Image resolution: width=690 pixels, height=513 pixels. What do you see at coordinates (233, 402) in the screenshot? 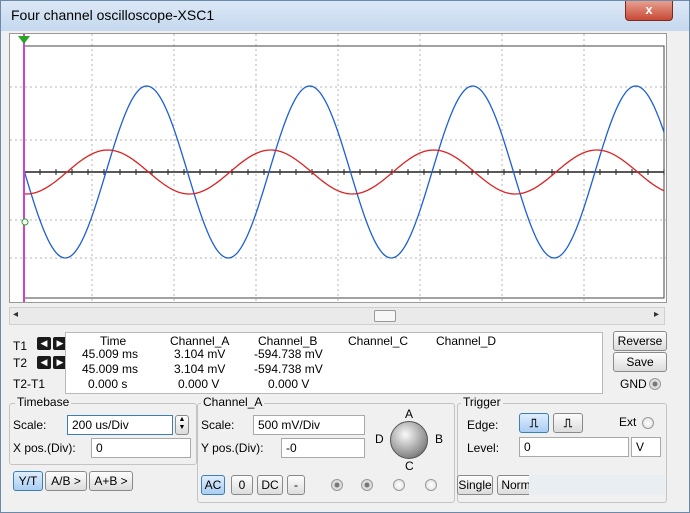
I see `channel-title: Channel_A` at bounding box center [233, 402].